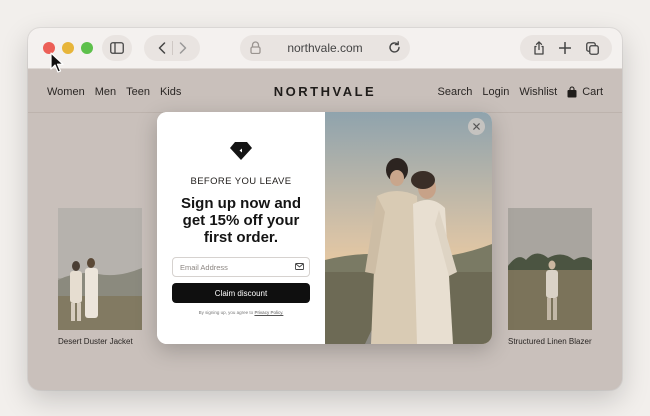 Image resolution: width=650 pixels, height=416 pixels. I want to click on disclaimer-text: By signing up, you agree to, so click(226, 312).